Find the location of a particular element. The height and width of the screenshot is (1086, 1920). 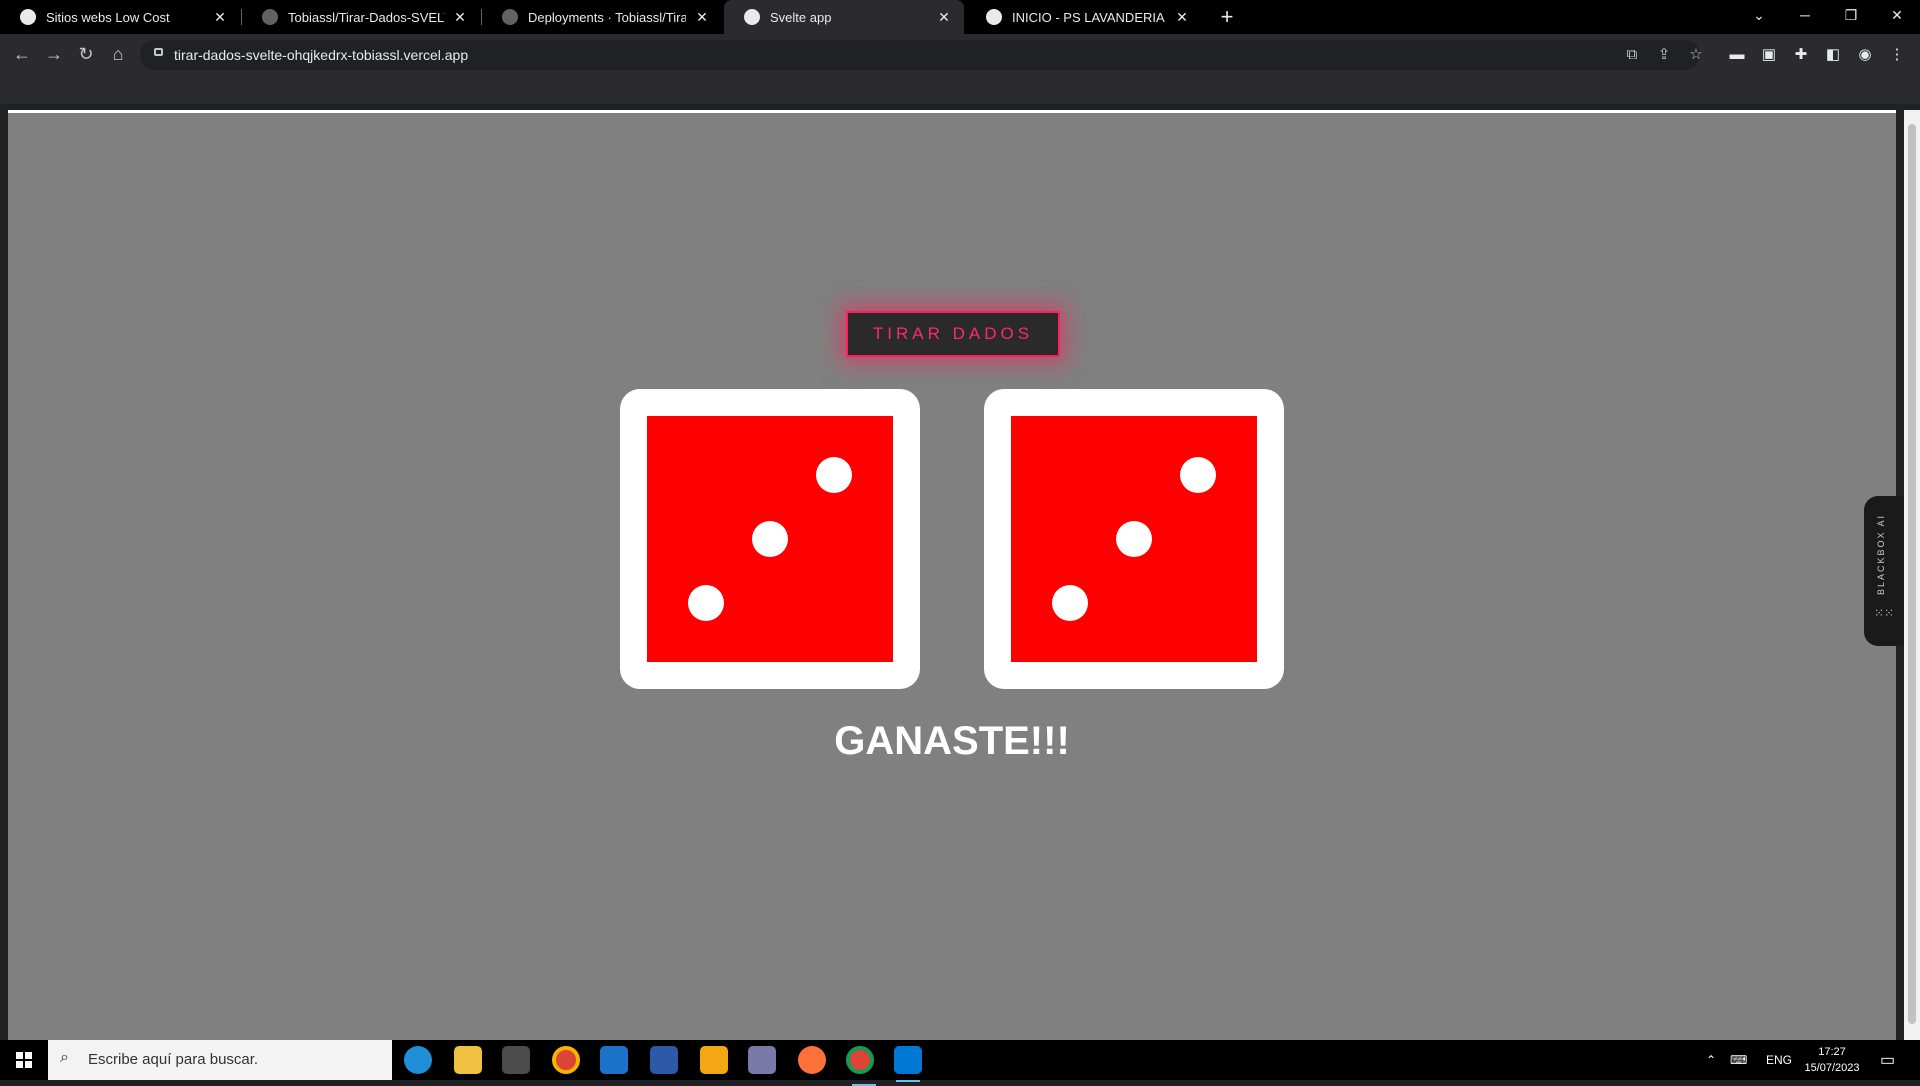

translate-icon: ⧉ is located at coordinates (1632, 55).